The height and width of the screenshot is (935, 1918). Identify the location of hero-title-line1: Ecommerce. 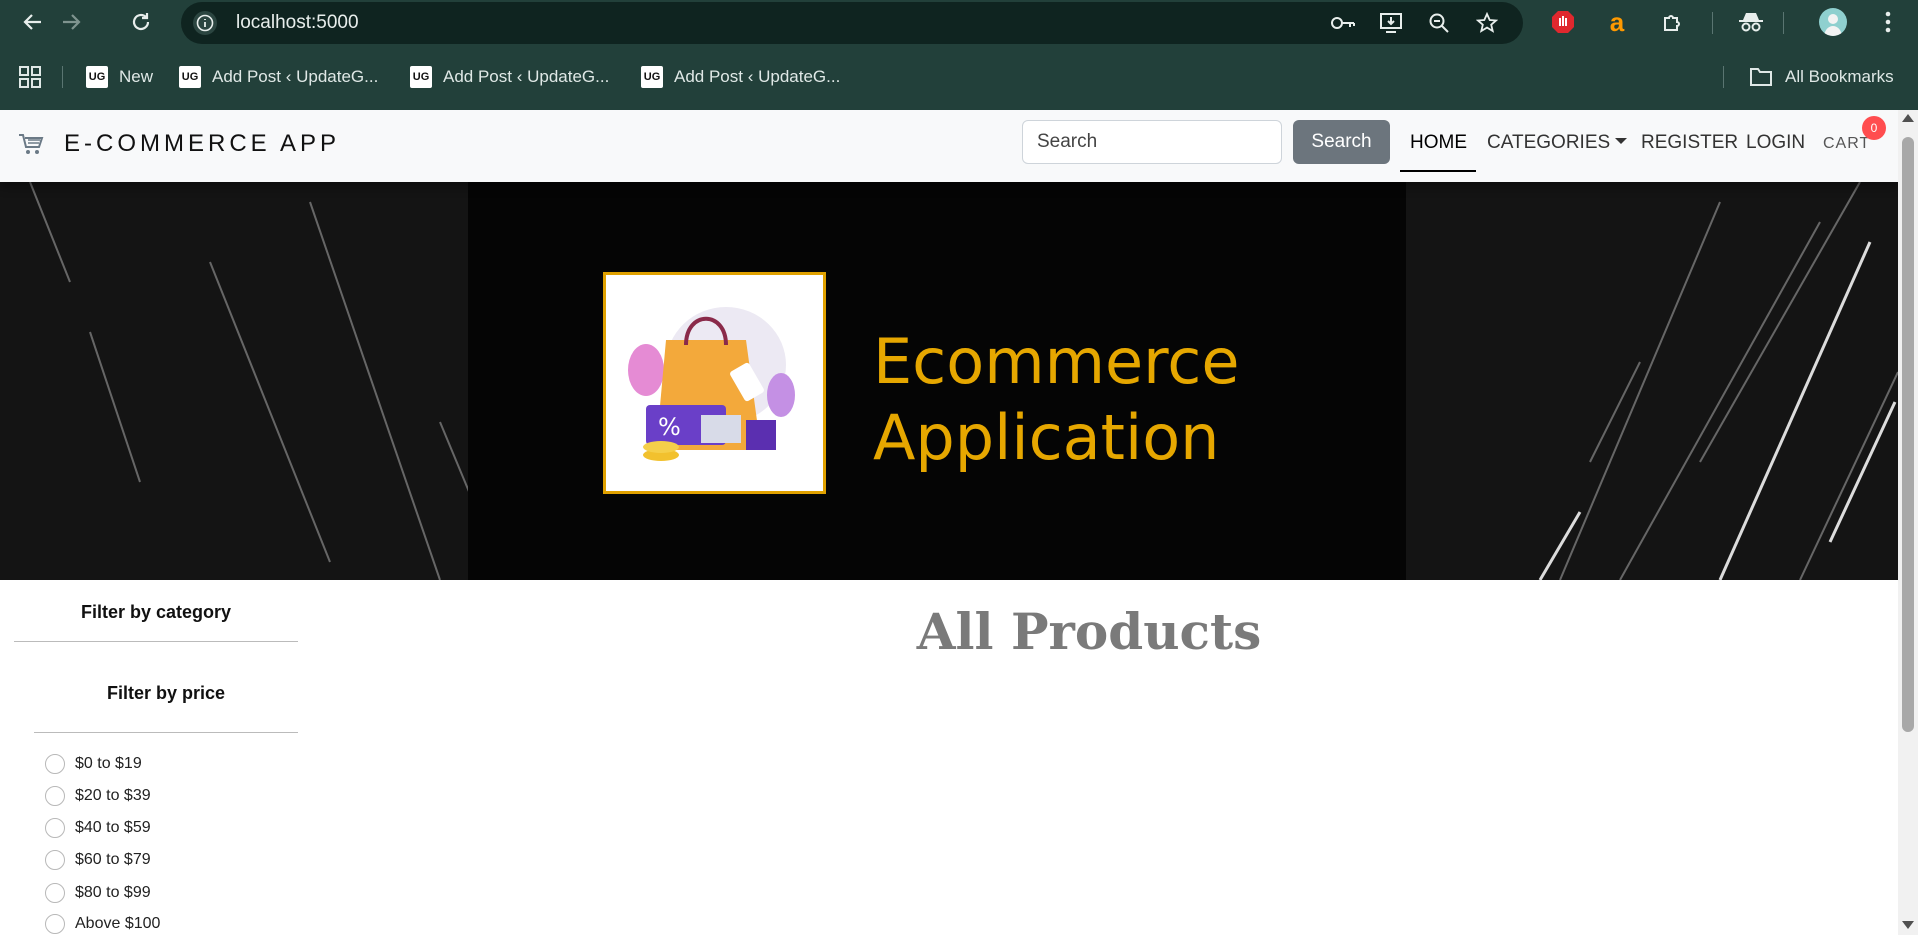
(1056, 361).